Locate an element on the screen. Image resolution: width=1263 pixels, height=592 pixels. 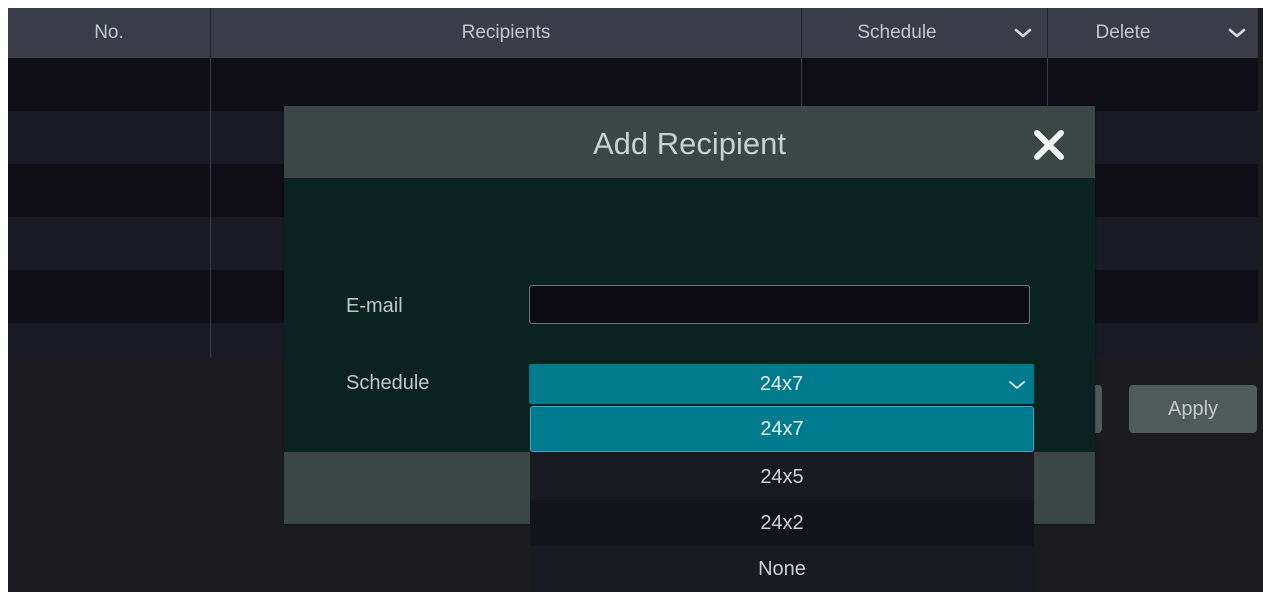
apply-button: Apply is located at coordinates (1193, 409).